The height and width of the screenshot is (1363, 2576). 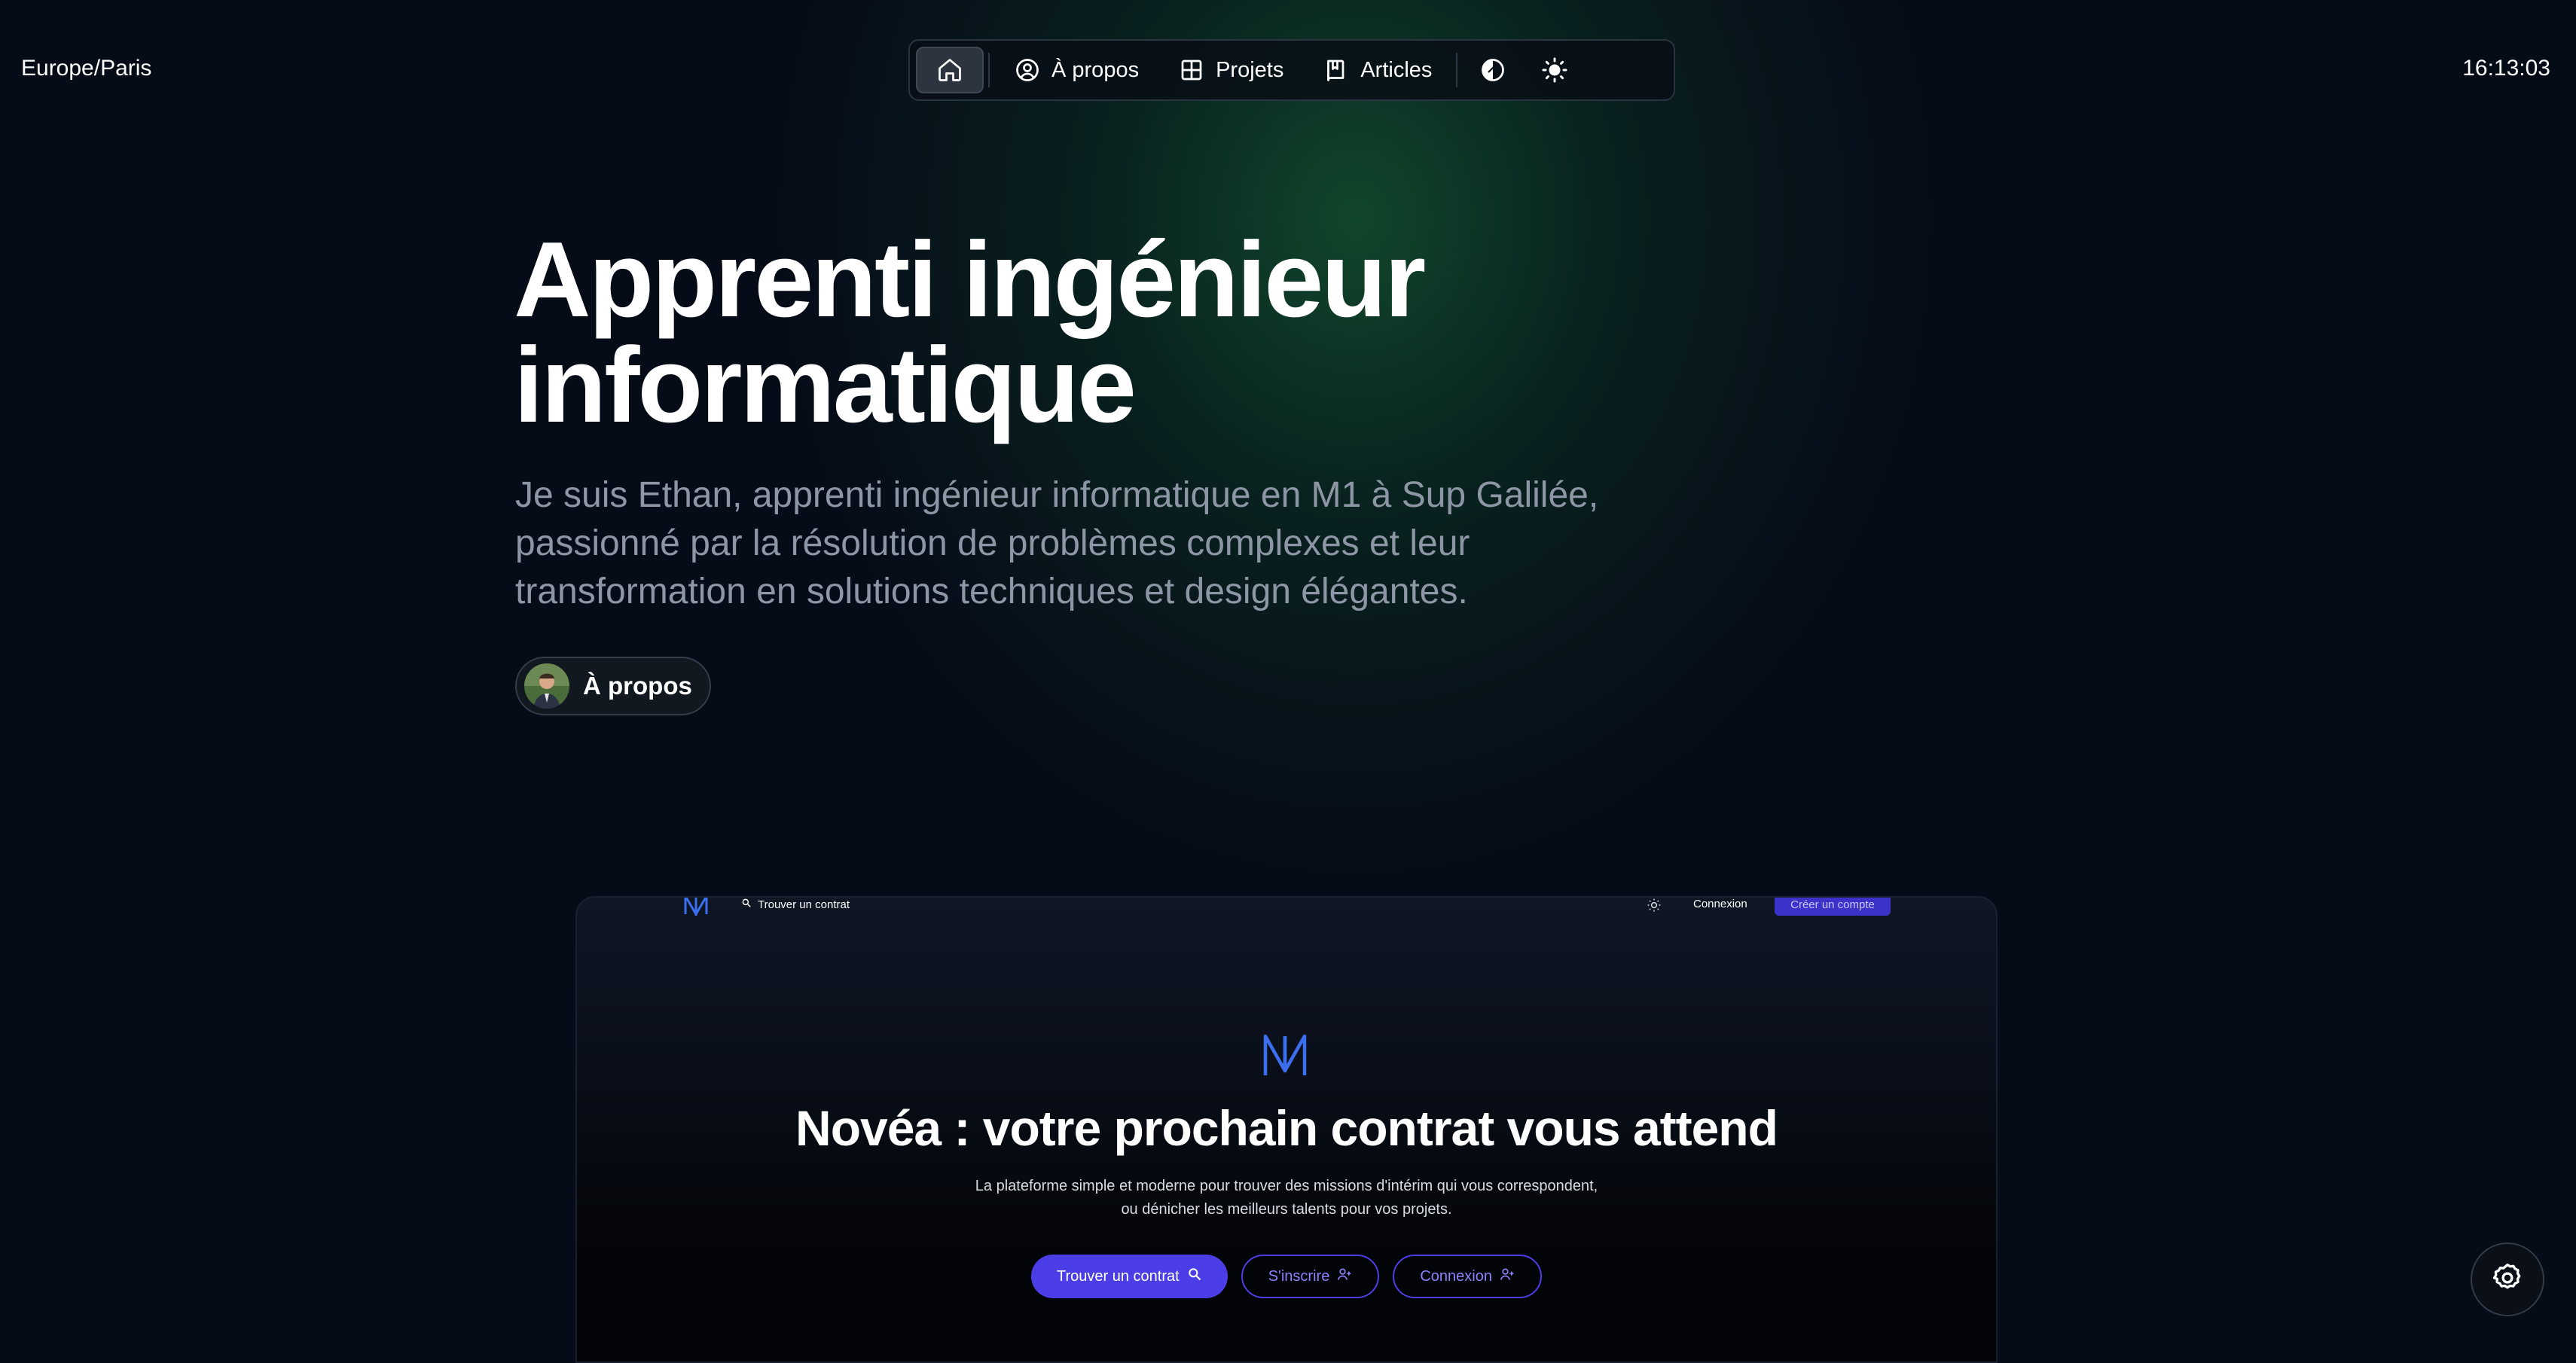 What do you see at coordinates (970, 280) in the screenshot?
I see `hero-title-line: Apprenti ingénieur` at bounding box center [970, 280].